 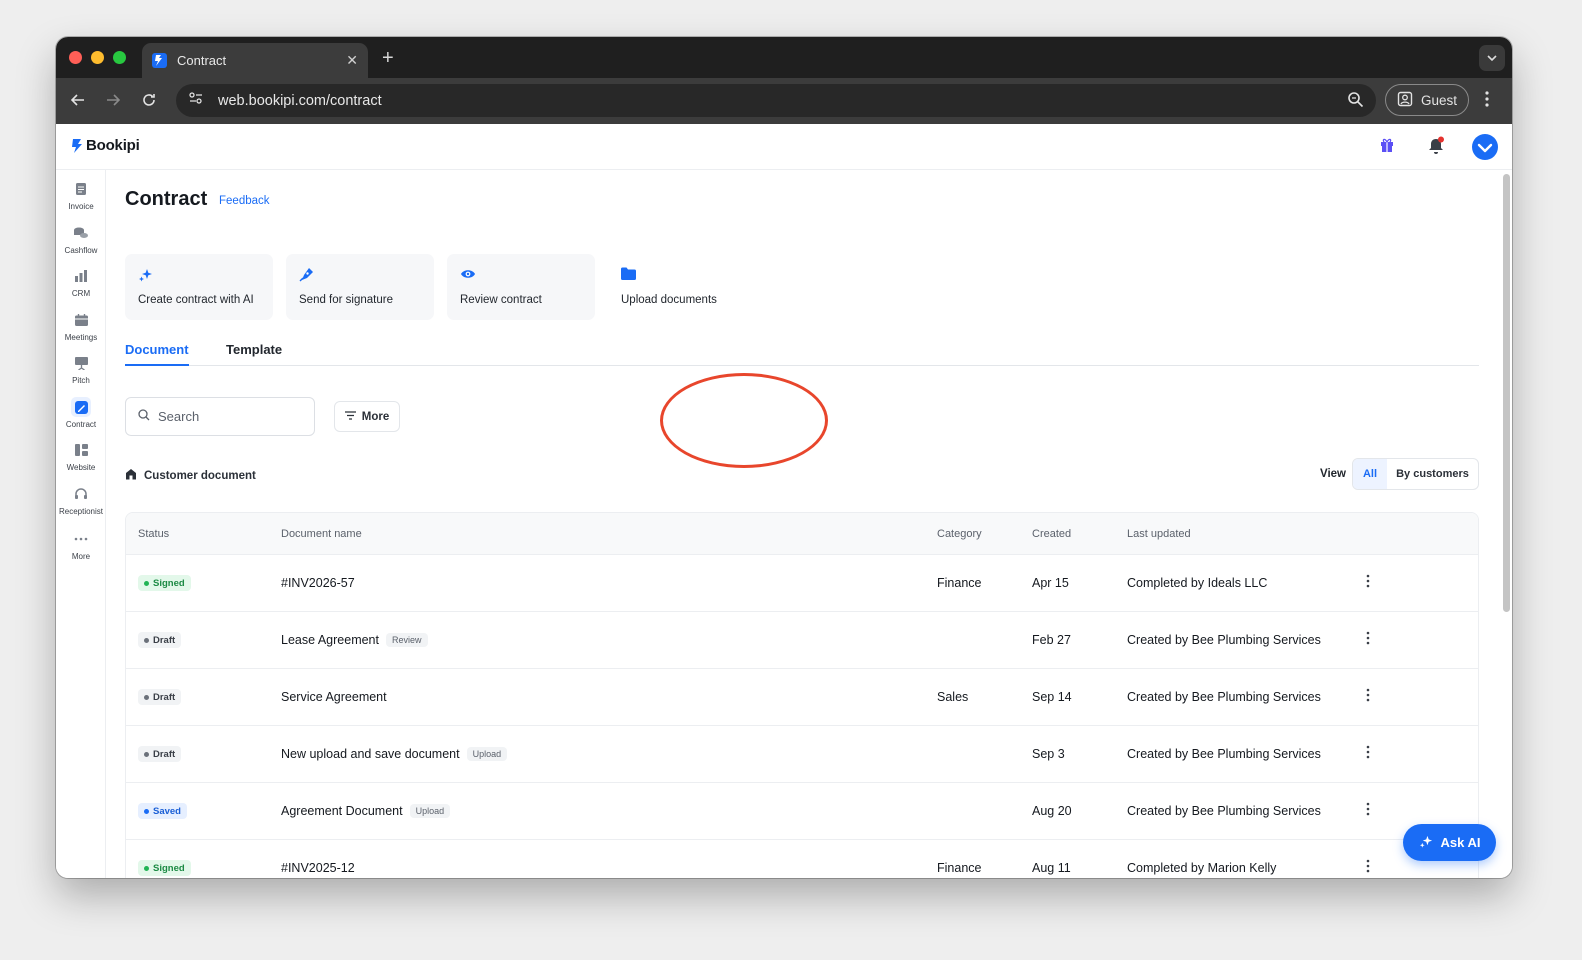 I want to click on document-name: #INV2026-57, so click(x=318, y=583).